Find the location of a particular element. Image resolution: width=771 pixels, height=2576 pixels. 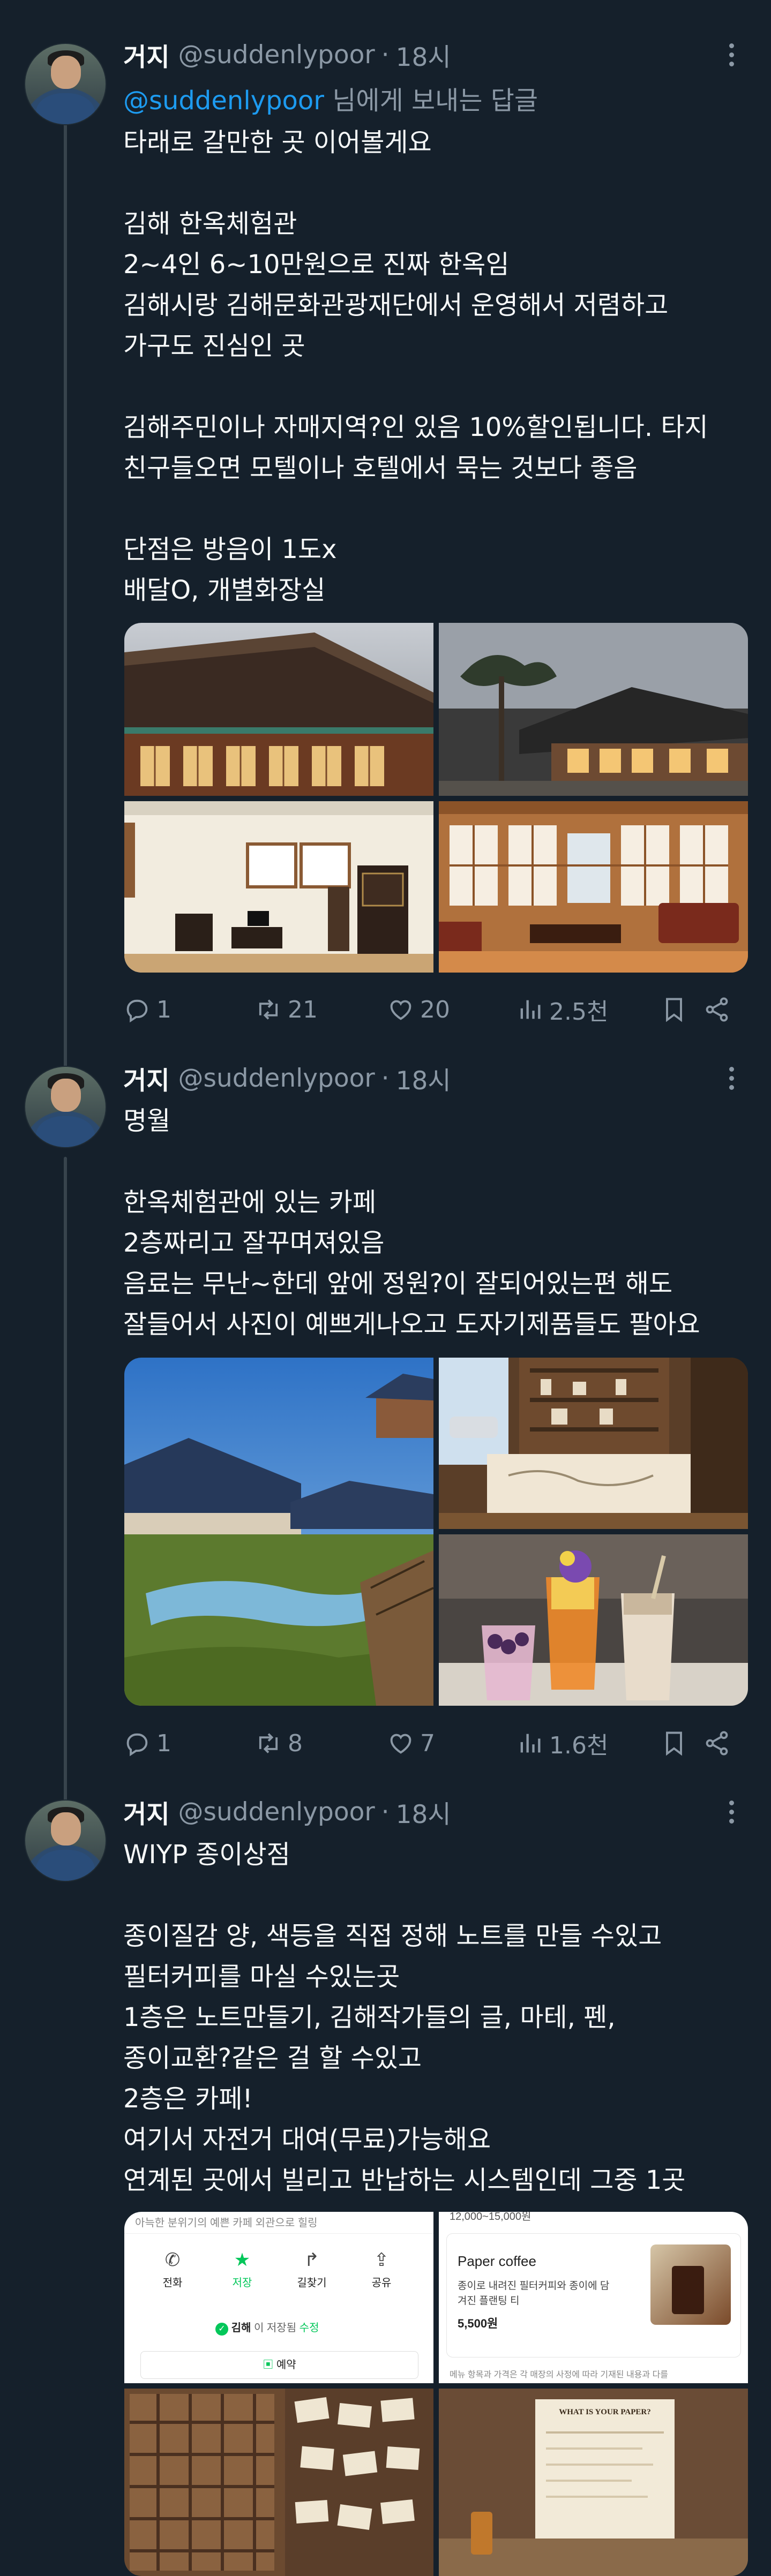

tweet-line: 1층은 노트만들기, 김해작가들의 글, 마테, 펜, is located at coordinates (369, 2017).